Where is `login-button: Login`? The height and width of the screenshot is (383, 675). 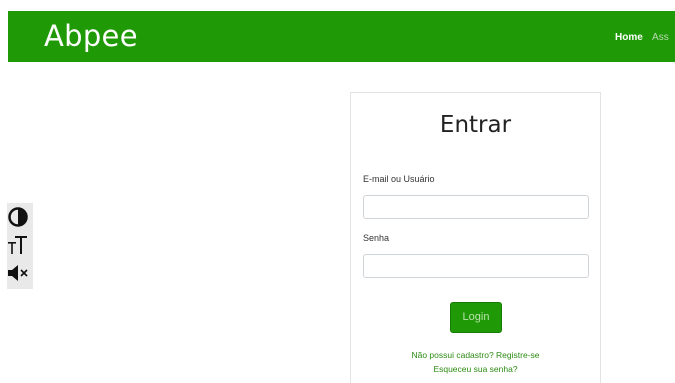
login-button: Login is located at coordinates (476, 317).